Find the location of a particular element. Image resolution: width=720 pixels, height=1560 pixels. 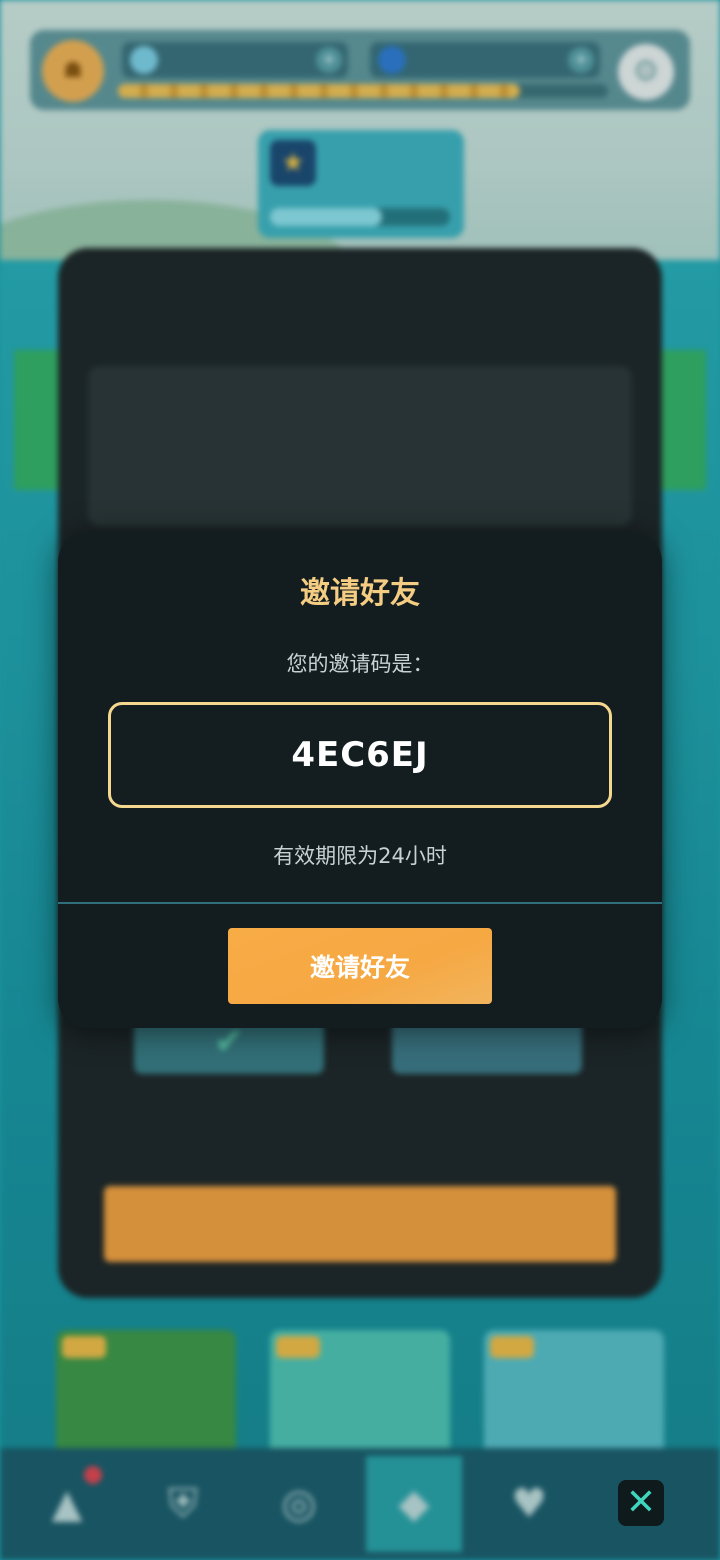

invite-friend-button: 邀请好友 is located at coordinates (360, 966).